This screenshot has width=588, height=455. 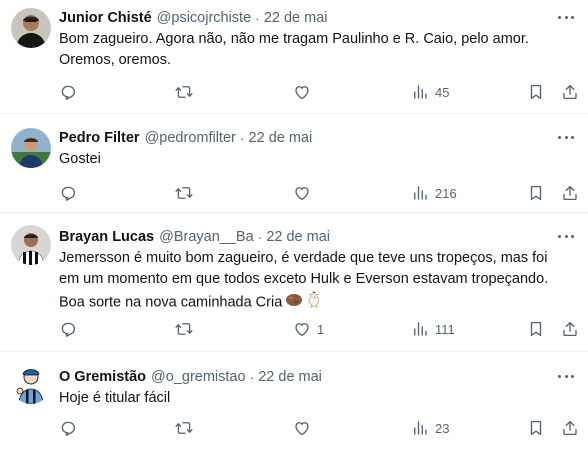 I want to click on tweet-text-line: Oremos, oremos., so click(x=115, y=60).